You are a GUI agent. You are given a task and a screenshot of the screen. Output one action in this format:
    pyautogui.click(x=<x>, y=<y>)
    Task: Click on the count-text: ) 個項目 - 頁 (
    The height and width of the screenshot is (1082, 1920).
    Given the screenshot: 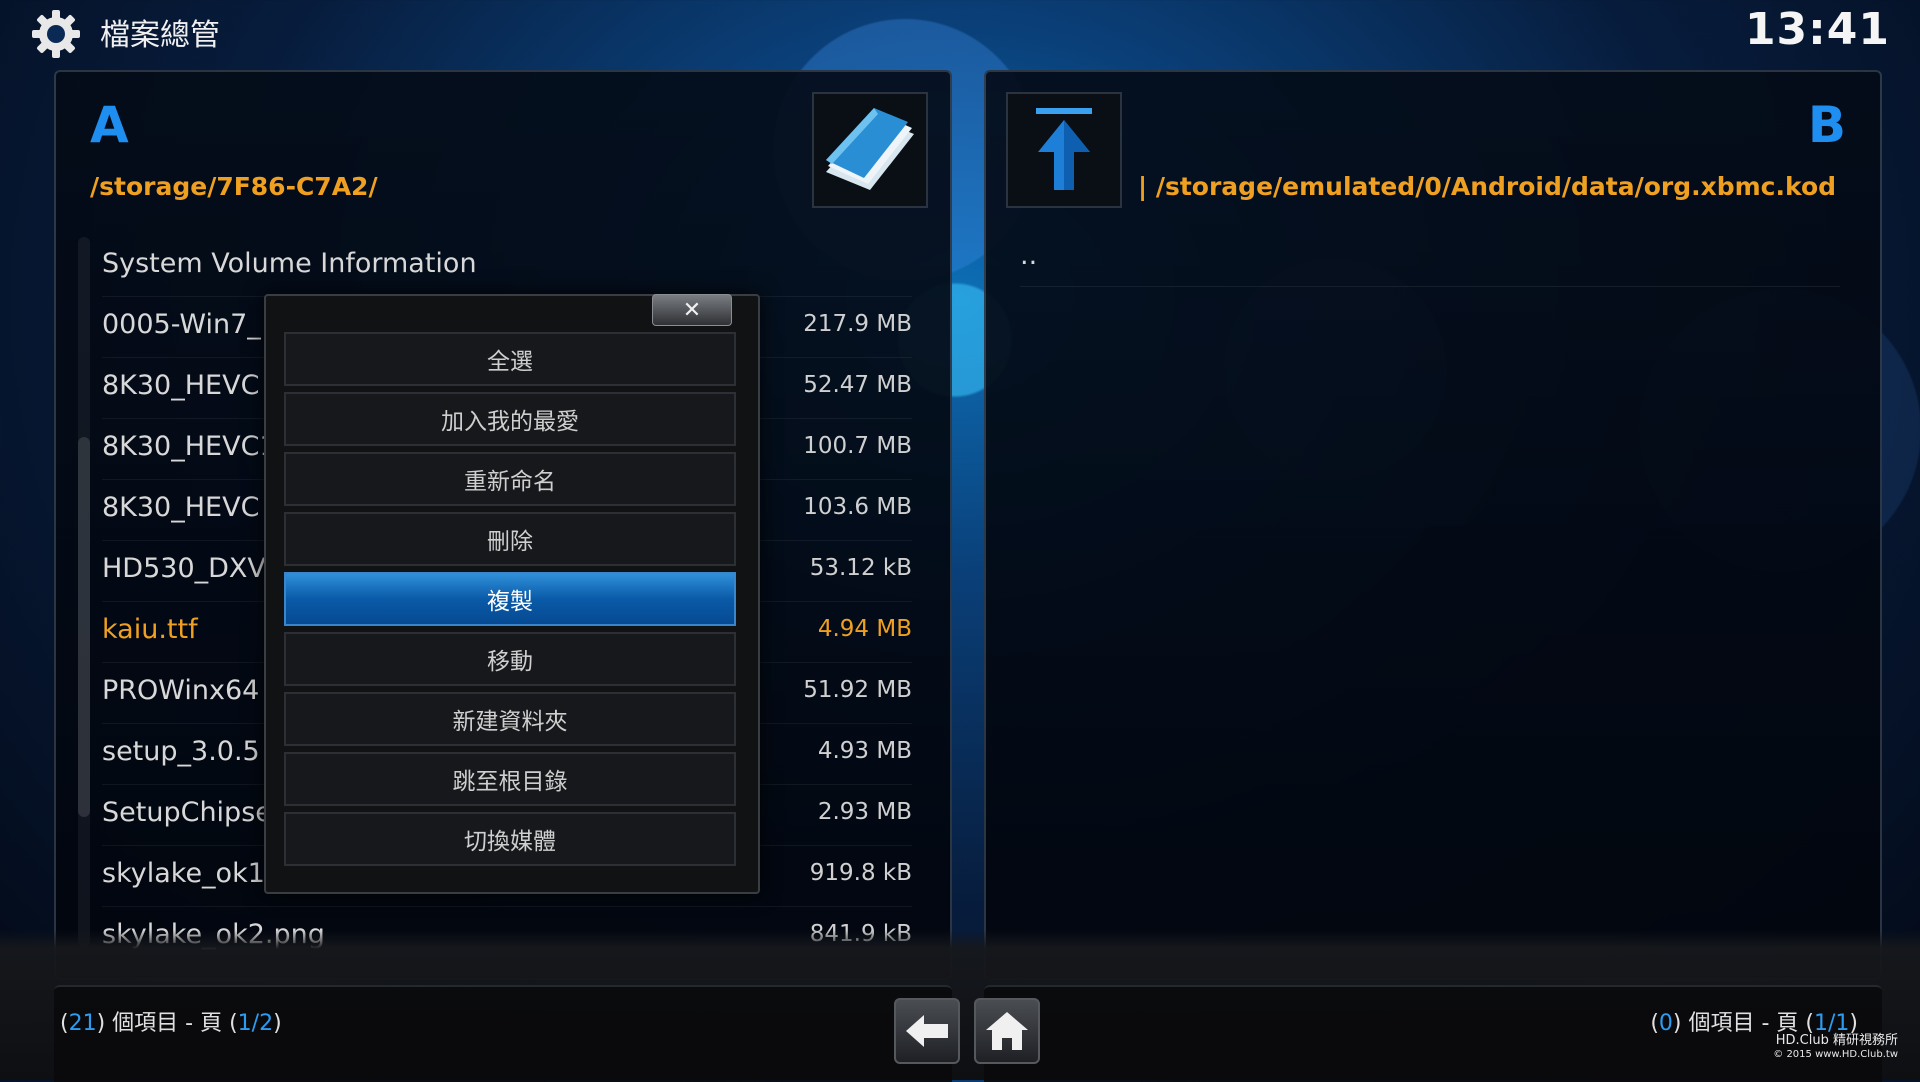 What is the action you would take?
    pyautogui.click(x=167, y=1023)
    